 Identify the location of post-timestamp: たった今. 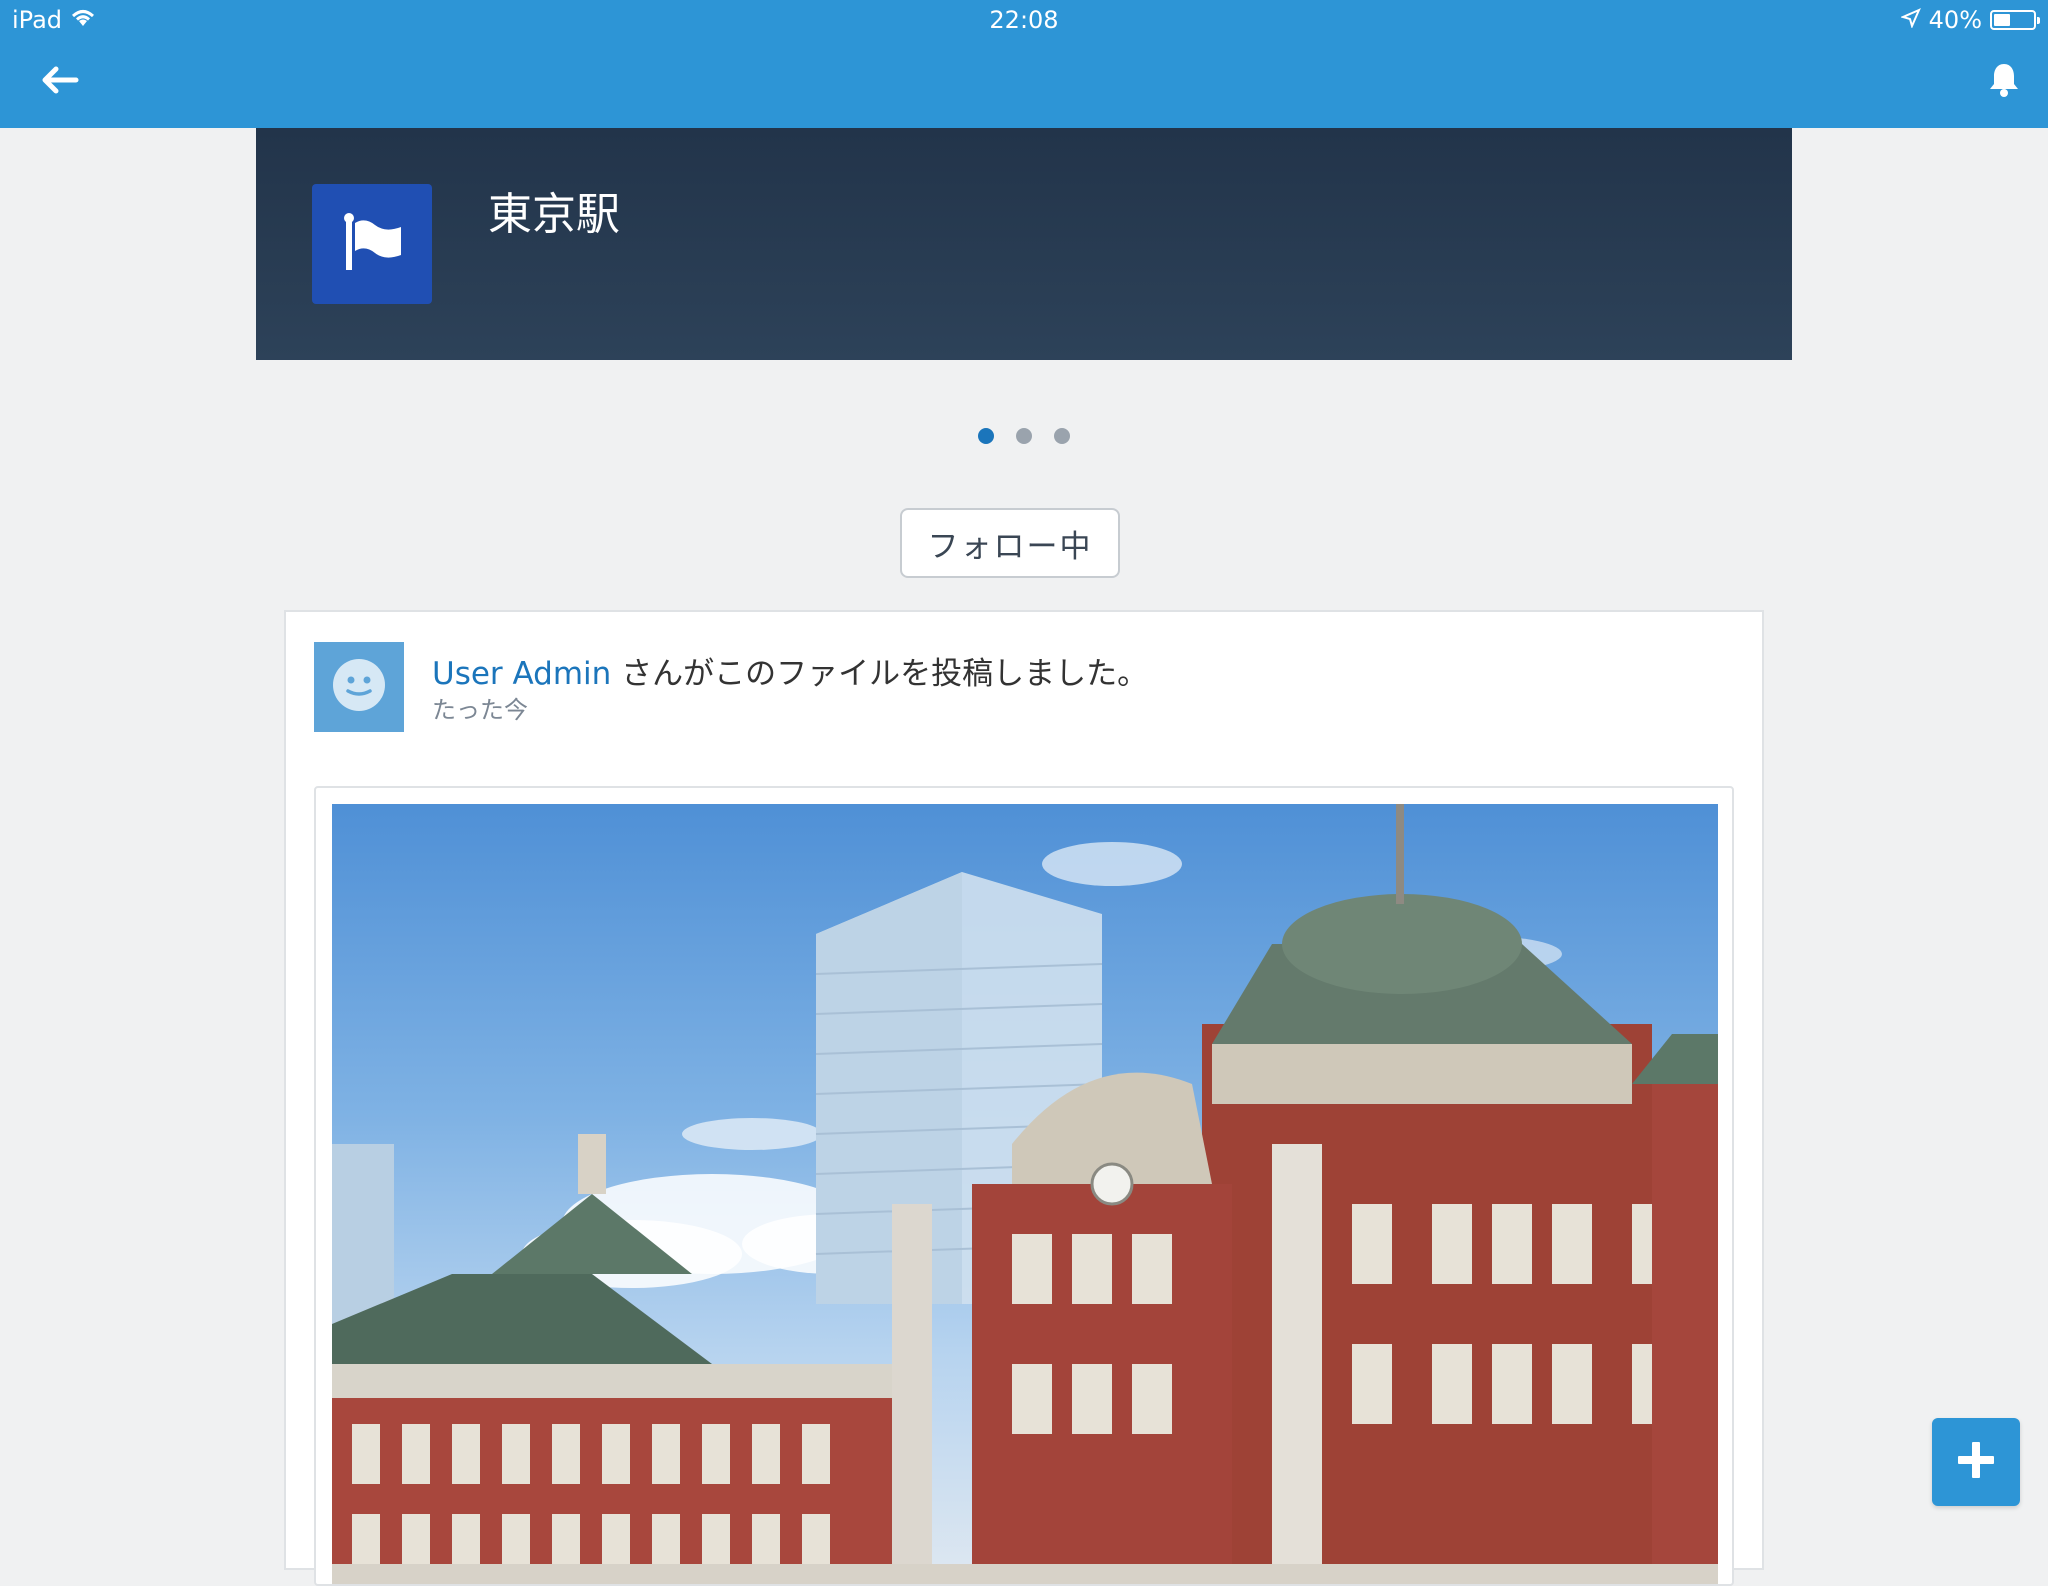
(480, 710).